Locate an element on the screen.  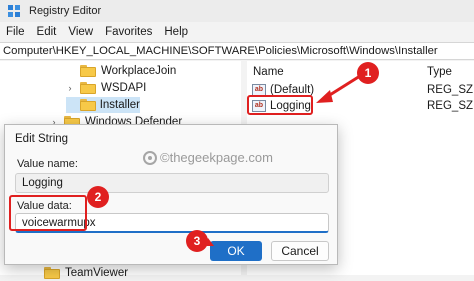
column-header-name: Name is located at coordinates (268, 72).